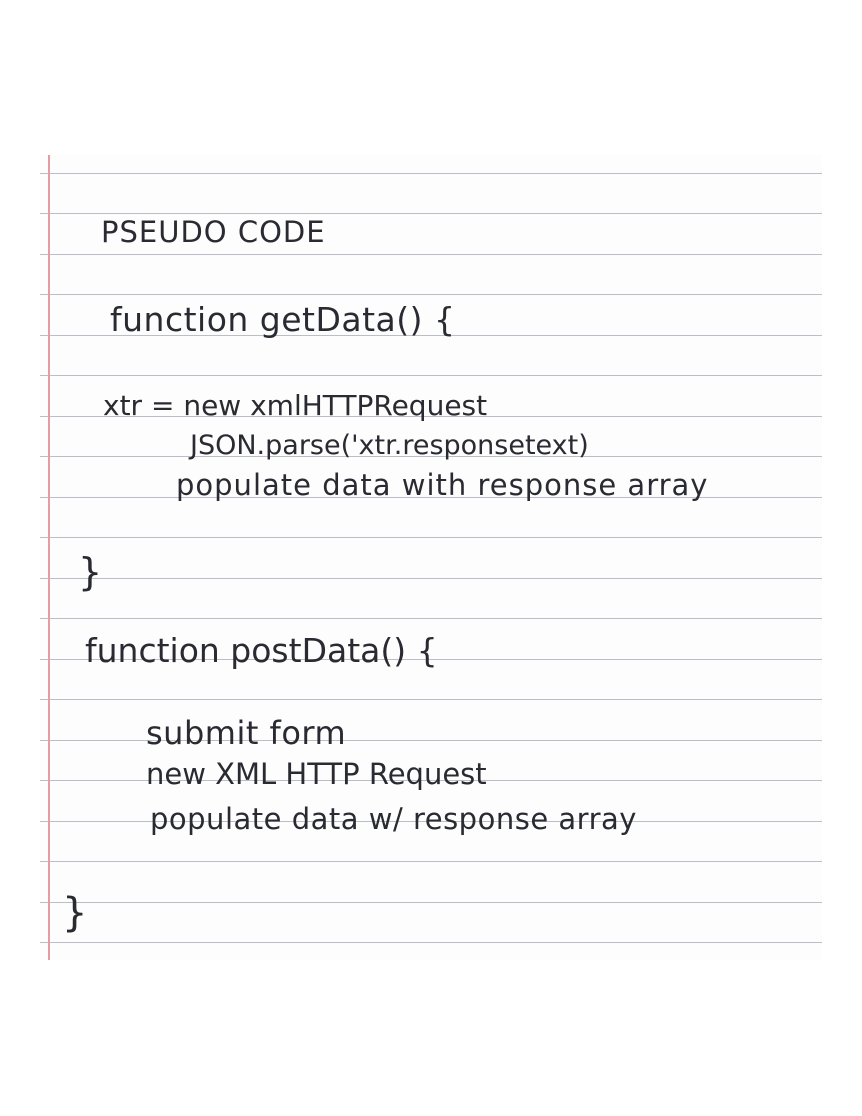 This screenshot has width=862, height=1116. I want to click on code-line-json-parse: JSON.parse('xtr.responsetext), so click(389, 445).